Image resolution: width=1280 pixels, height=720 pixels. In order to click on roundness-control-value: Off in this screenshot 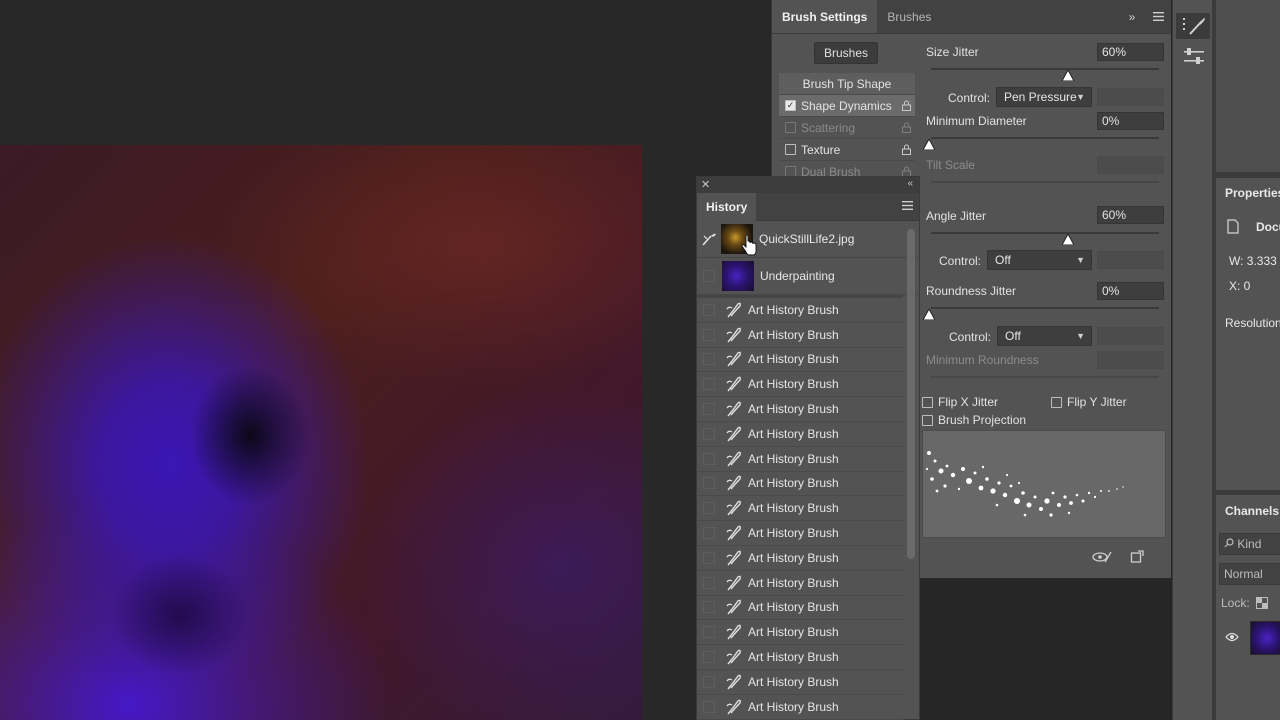, I will do `click(1013, 336)`.